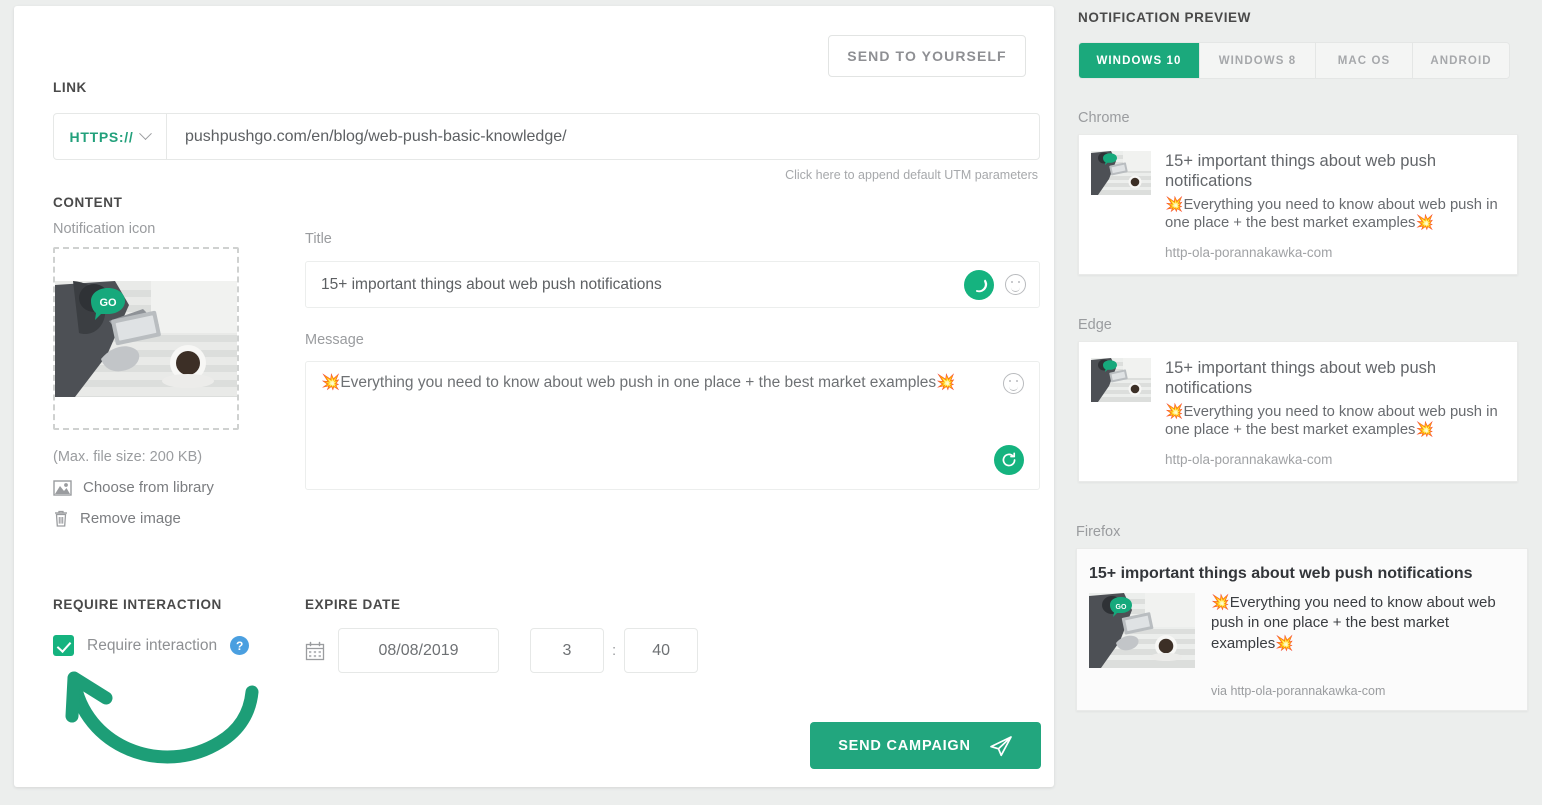  Describe the element at coordinates (130, 518) in the screenshot. I see `remove-image-label: Remove image` at that location.